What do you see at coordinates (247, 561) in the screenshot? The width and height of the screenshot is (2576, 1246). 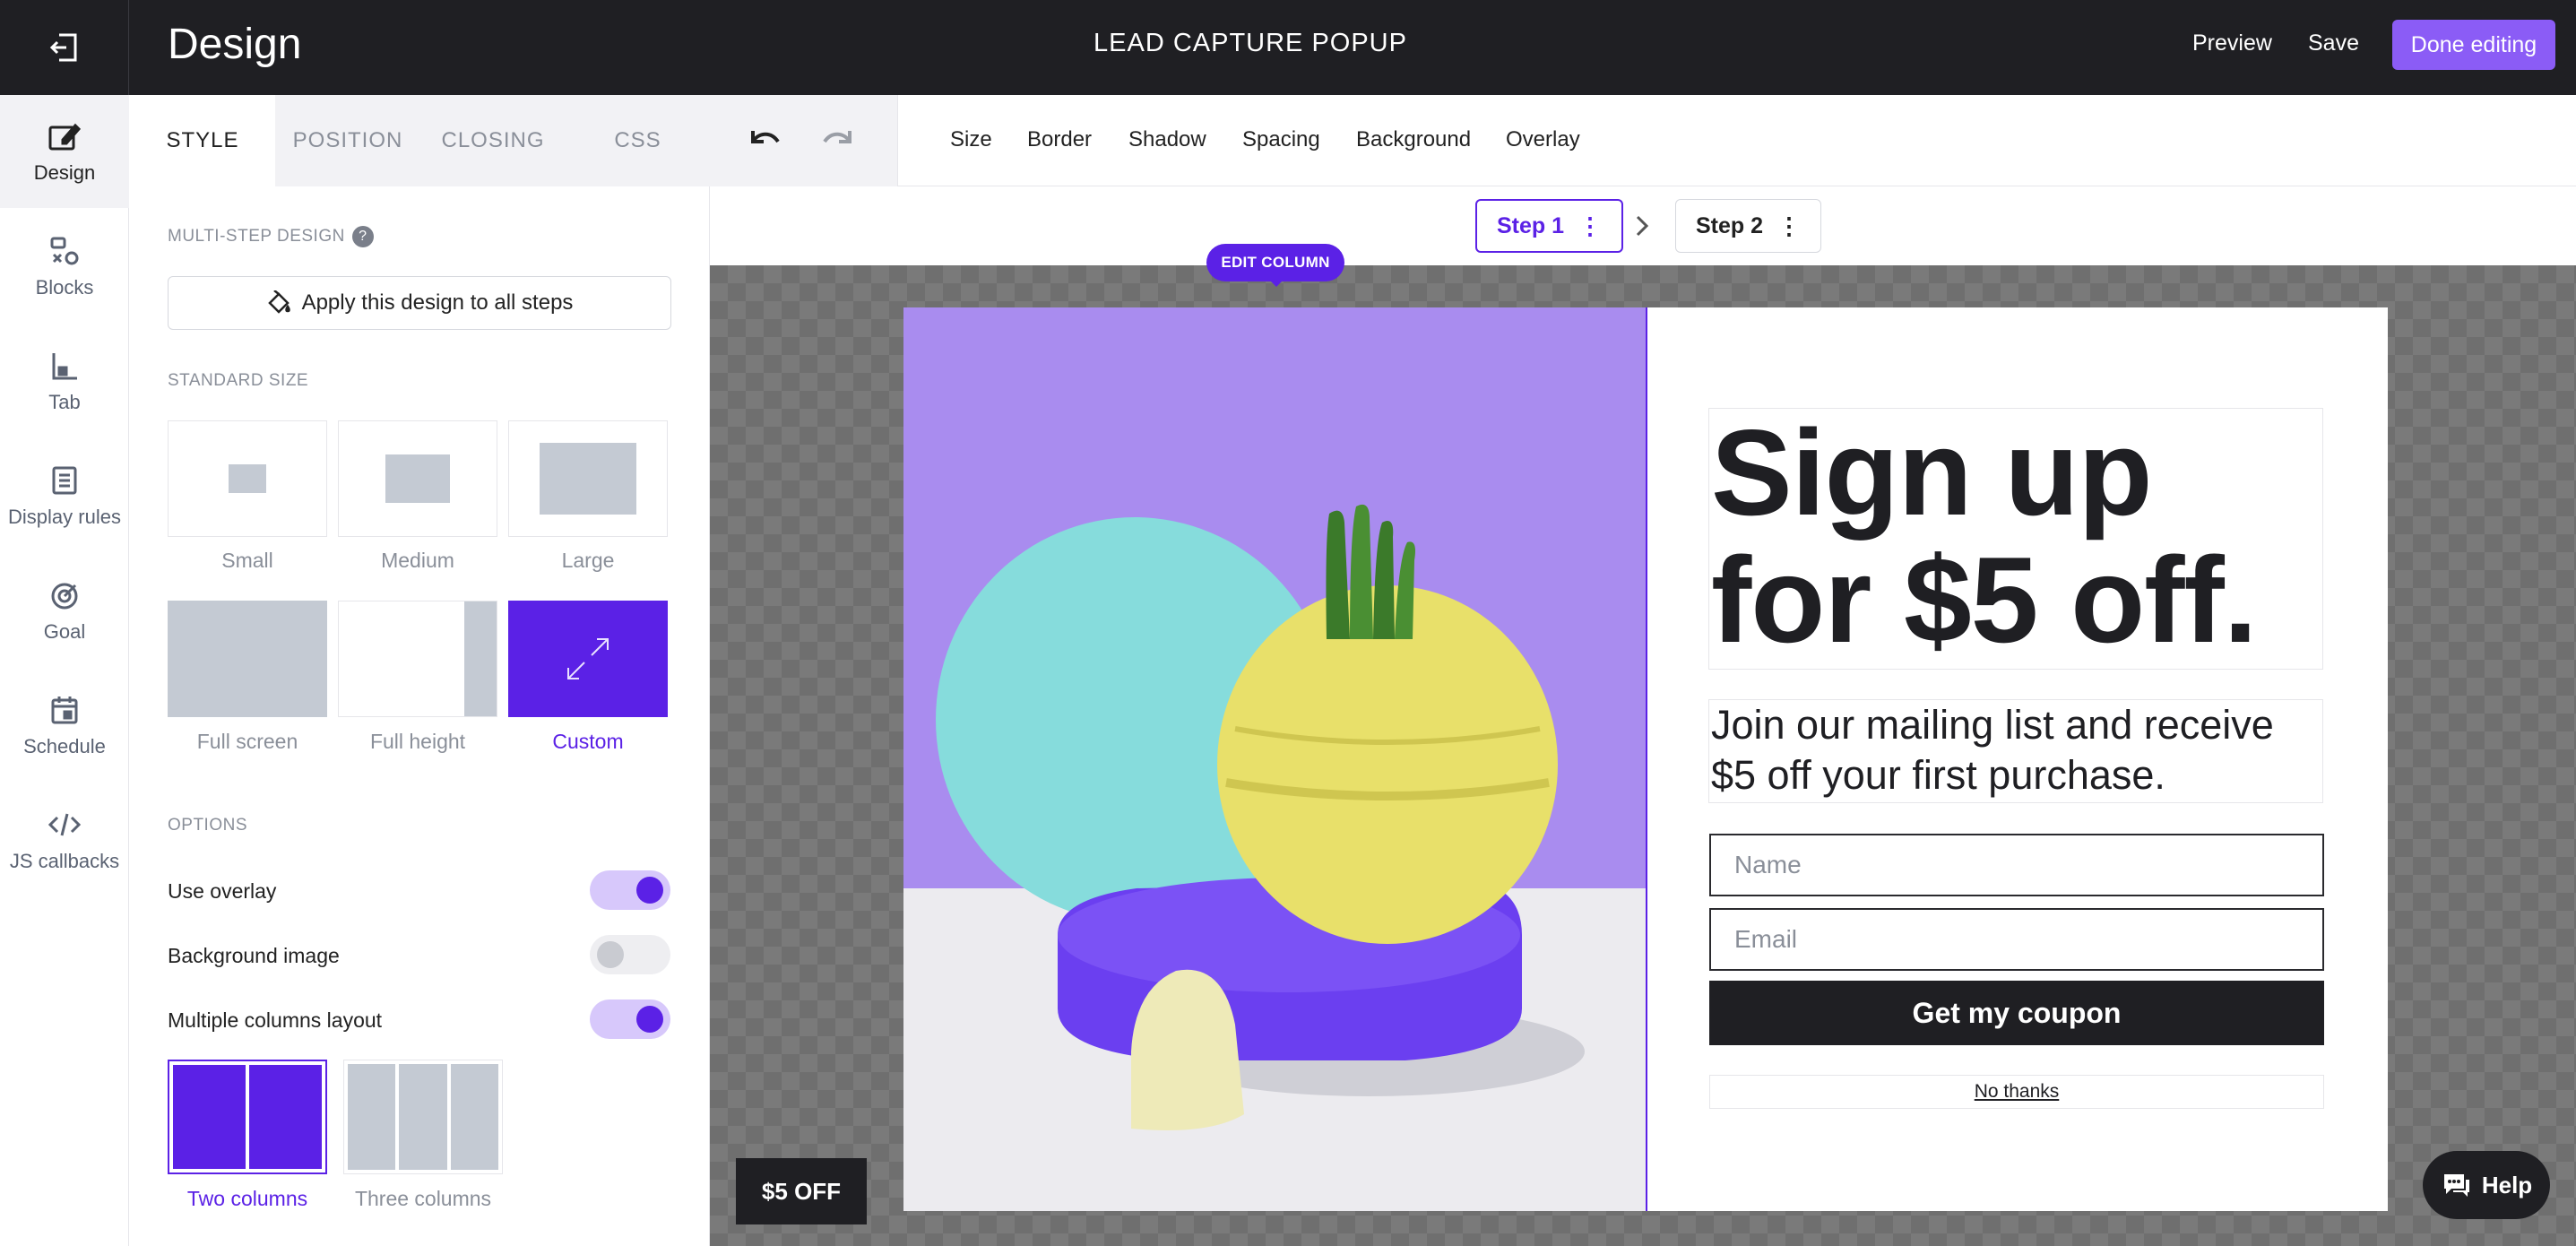 I see `size-small-label: Small` at bounding box center [247, 561].